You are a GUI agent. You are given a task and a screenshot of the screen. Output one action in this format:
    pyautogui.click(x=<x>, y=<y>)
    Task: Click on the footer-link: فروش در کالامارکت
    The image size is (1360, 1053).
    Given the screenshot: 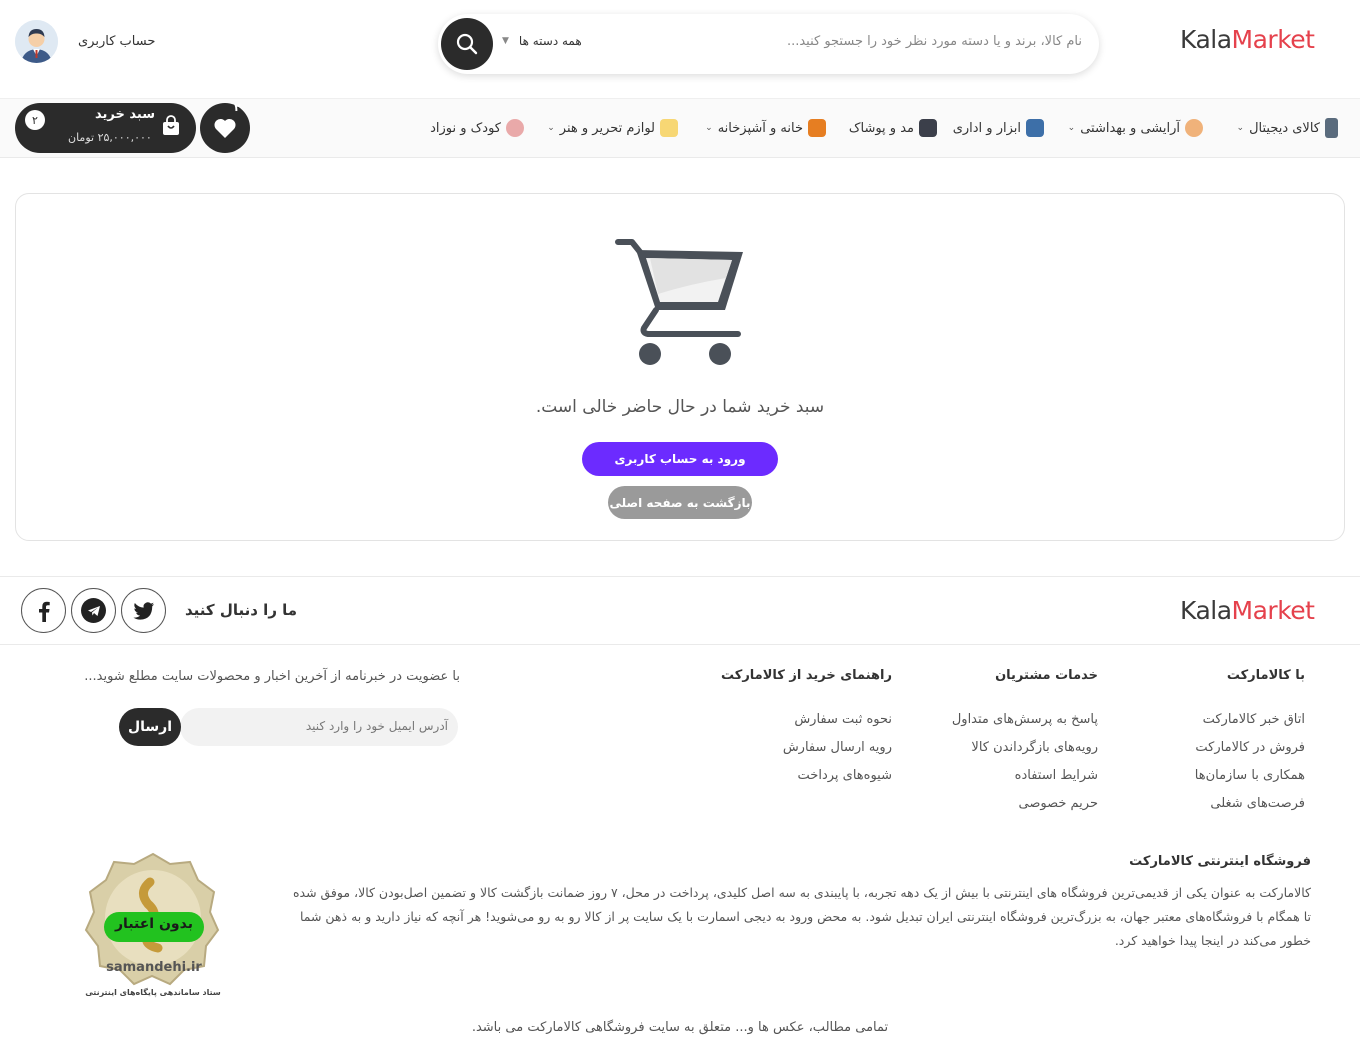 What is the action you would take?
    pyautogui.click(x=1250, y=747)
    